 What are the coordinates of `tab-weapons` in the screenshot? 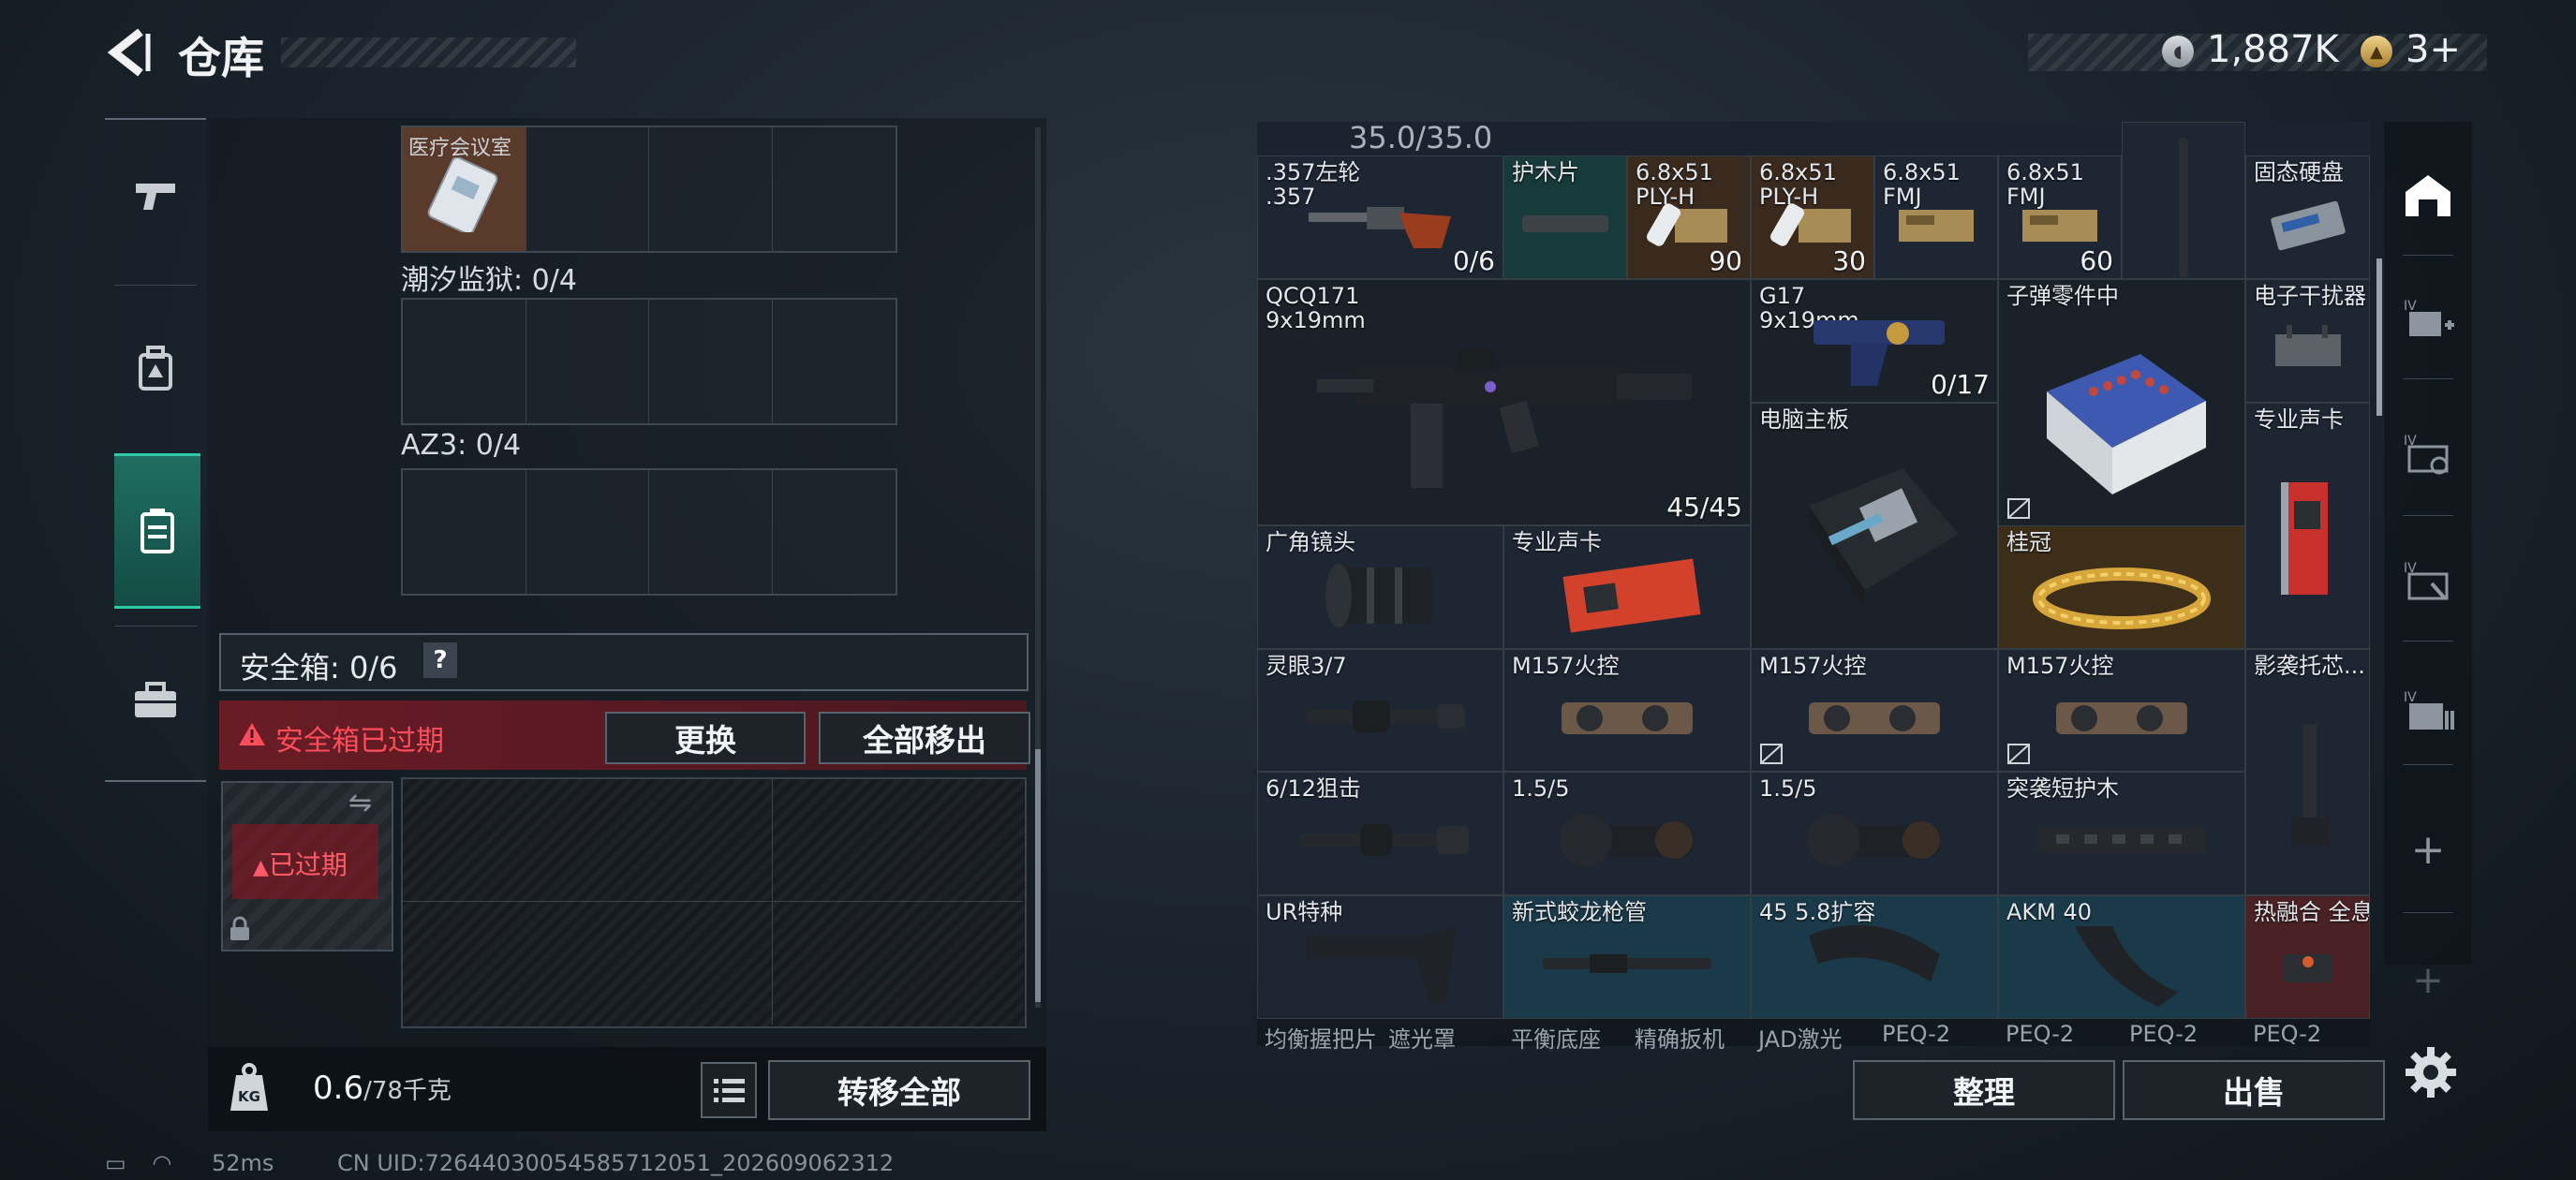 It's located at (155, 195).